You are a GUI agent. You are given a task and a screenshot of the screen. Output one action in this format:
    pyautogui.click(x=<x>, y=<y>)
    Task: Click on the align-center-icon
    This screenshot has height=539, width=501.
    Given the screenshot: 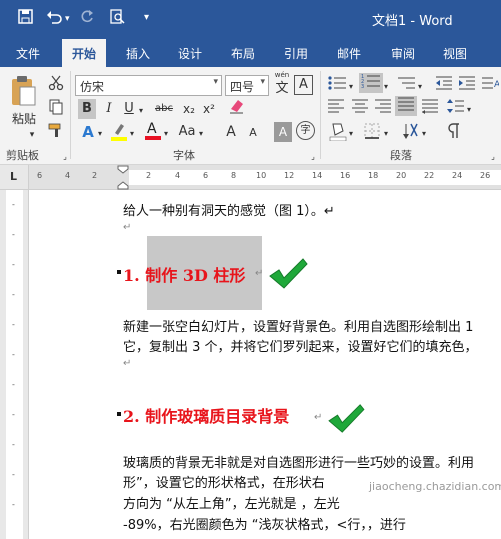 What is the action you would take?
    pyautogui.click(x=360, y=108)
    